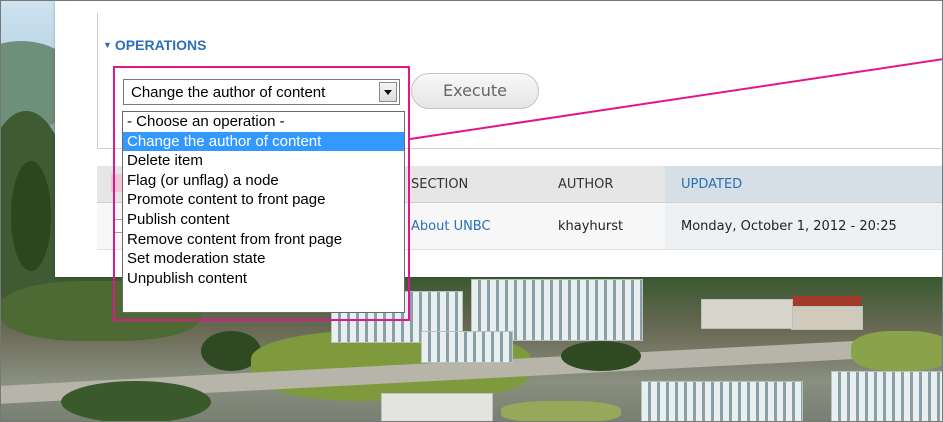 The width and height of the screenshot is (943, 422). What do you see at coordinates (591, 226) in the screenshot?
I see `row-author: khayhurst` at bounding box center [591, 226].